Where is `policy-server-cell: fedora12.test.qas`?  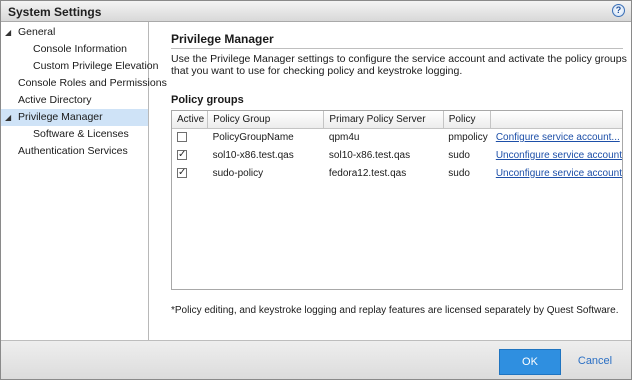
policy-server-cell: fedora12.test.qas is located at coordinates (367, 173).